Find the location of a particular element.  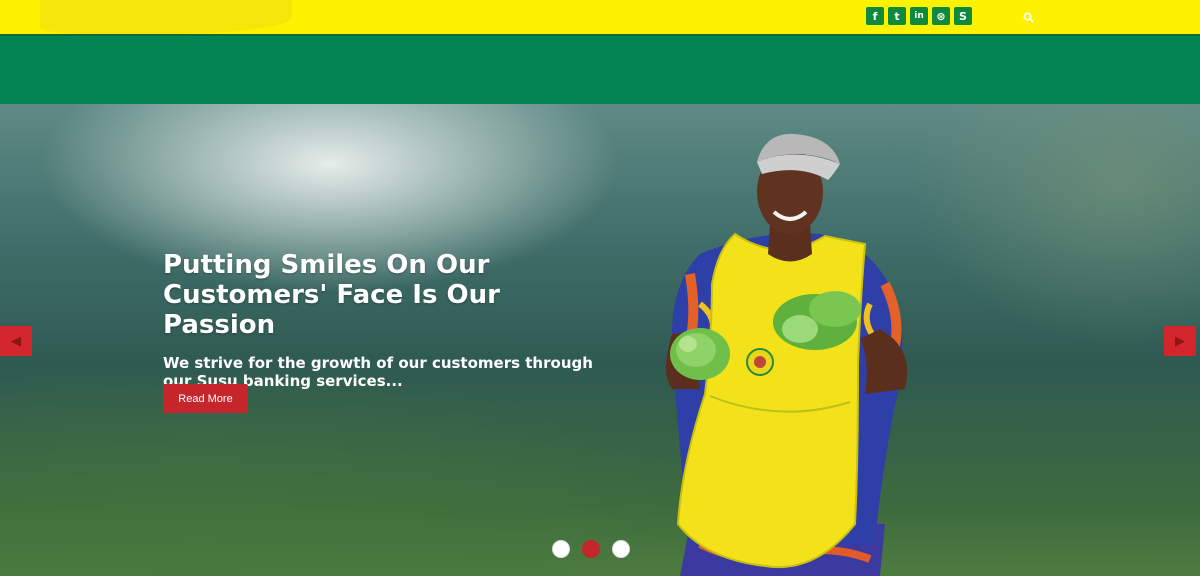

prev-slide-button: ◀ is located at coordinates (16, 341).